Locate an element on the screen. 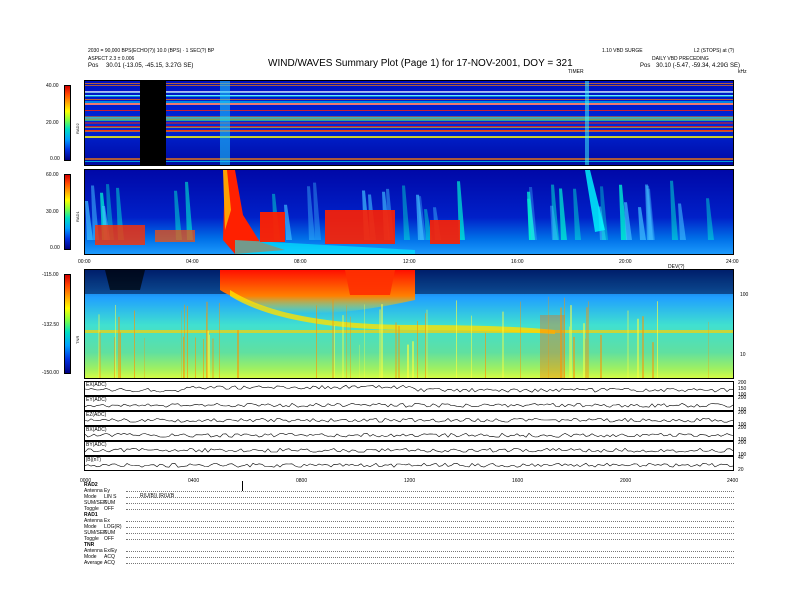 This screenshot has width=792, height=612. rad1-spectrogram-svg is located at coordinates (409, 212).